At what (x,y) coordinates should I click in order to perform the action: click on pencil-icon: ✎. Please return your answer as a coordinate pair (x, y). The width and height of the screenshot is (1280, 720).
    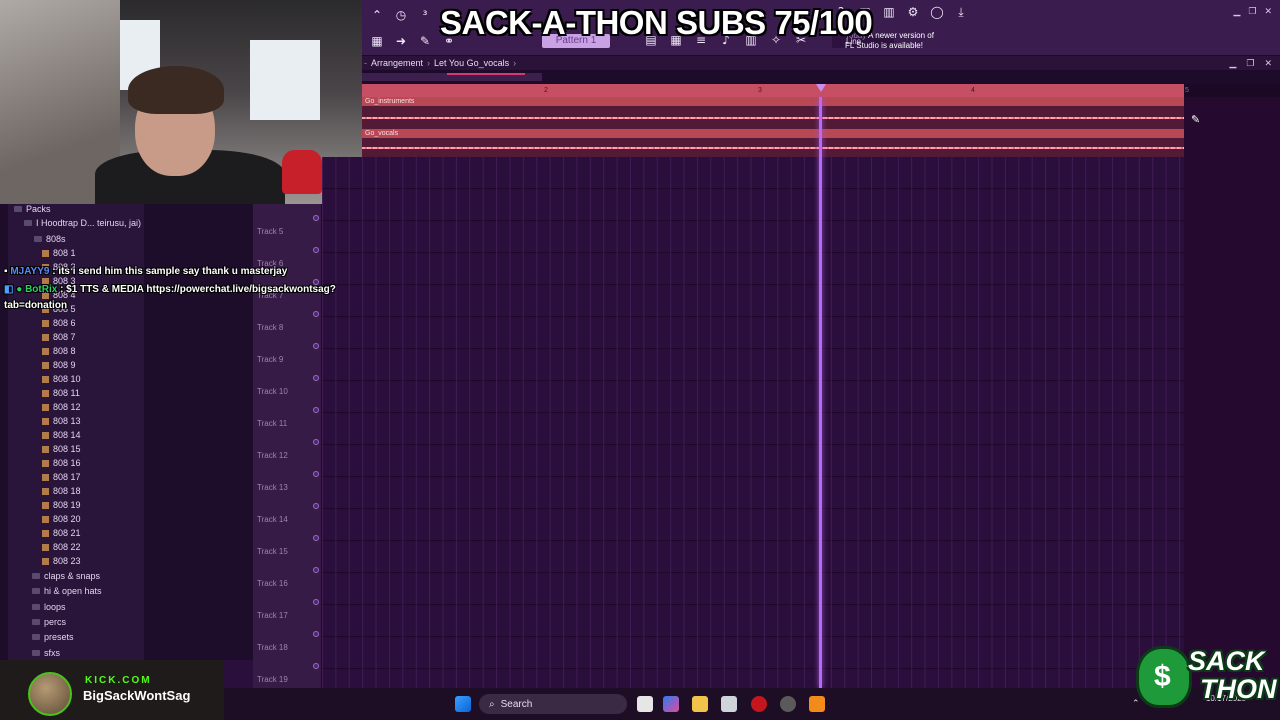
    Looking at the image, I should click on (425, 41).